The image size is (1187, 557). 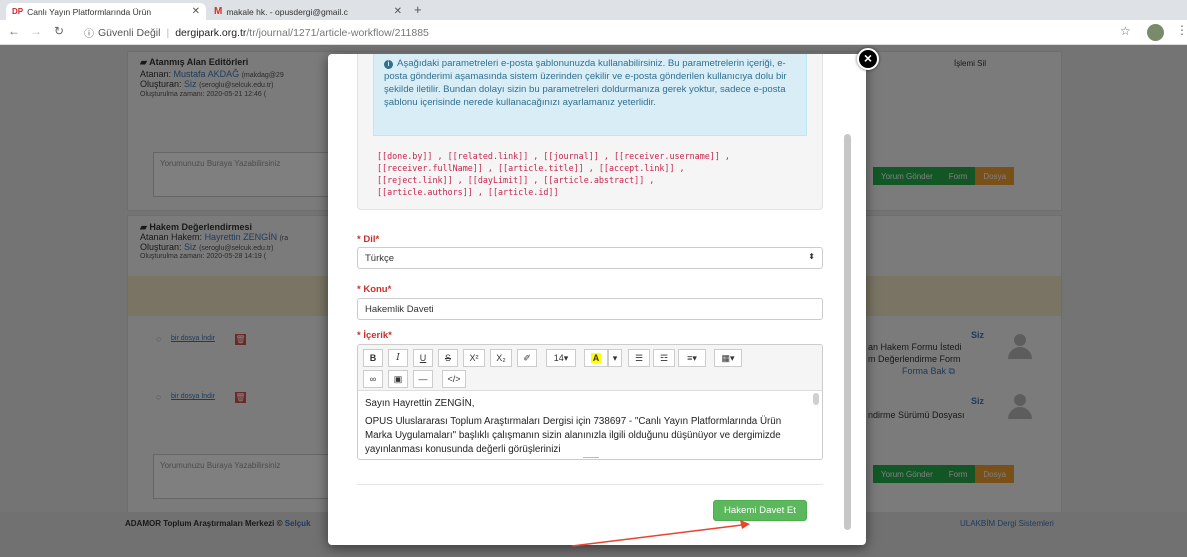 What do you see at coordinates (36, 31) in the screenshot?
I see `forward-icon: →` at bounding box center [36, 31].